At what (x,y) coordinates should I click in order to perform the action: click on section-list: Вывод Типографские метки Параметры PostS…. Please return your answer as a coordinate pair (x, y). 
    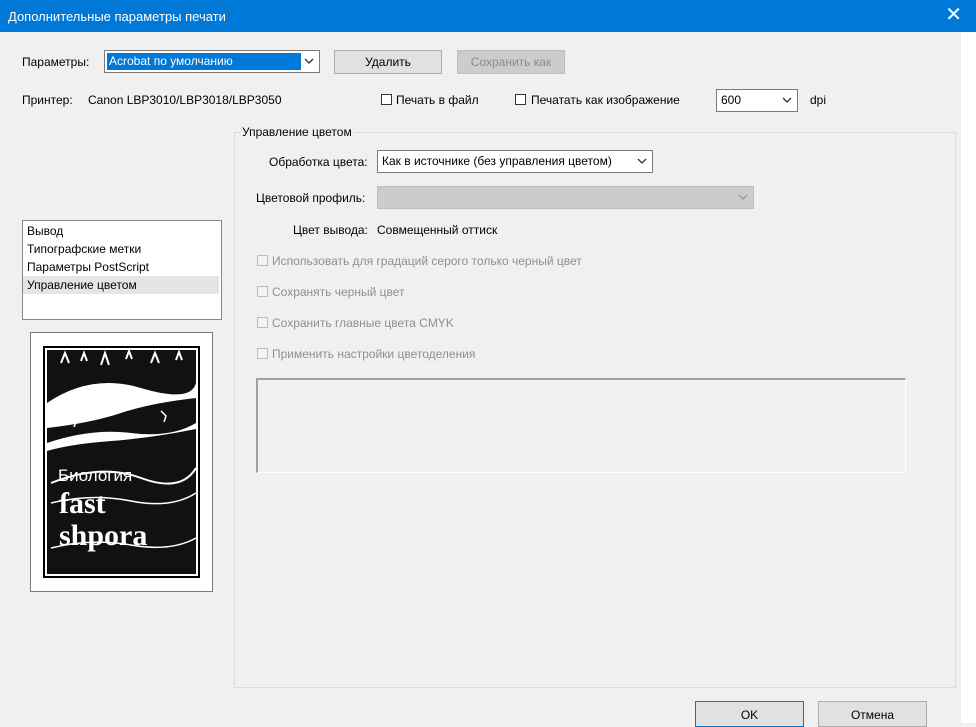
    Looking at the image, I should click on (122, 270).